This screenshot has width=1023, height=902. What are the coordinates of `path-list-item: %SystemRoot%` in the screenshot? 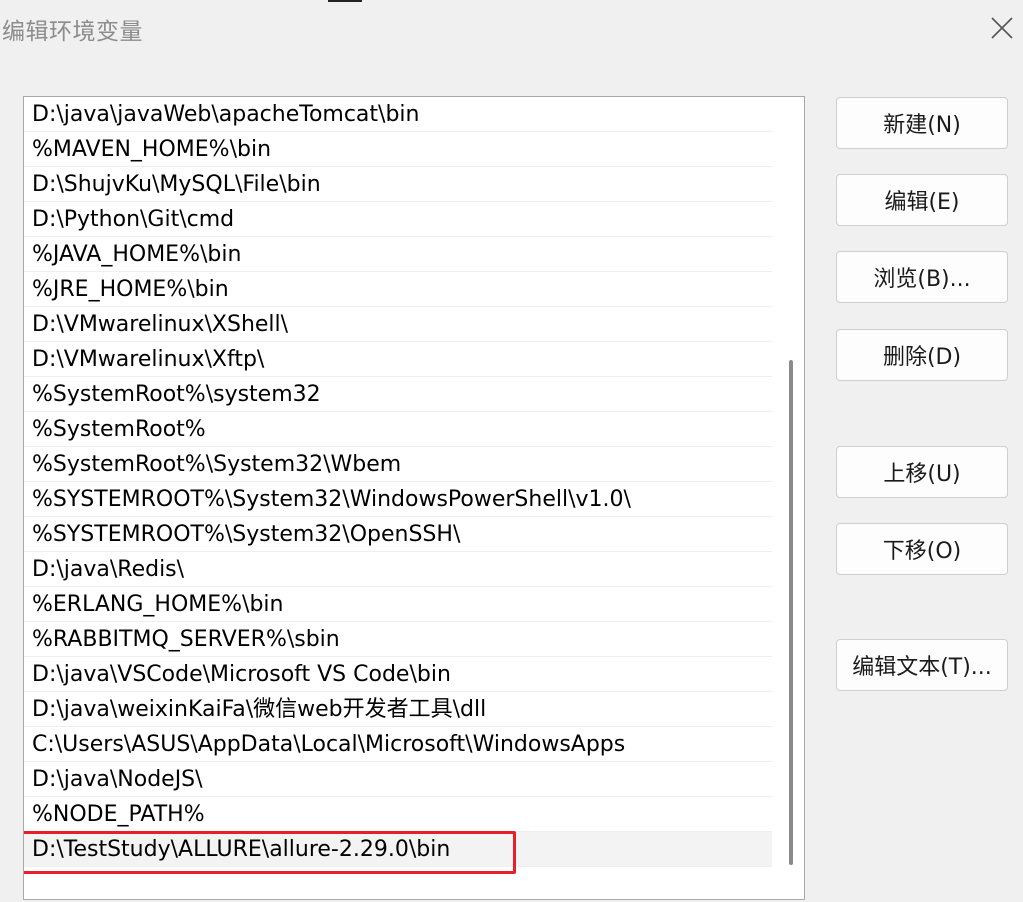 It's located at (398, 429).